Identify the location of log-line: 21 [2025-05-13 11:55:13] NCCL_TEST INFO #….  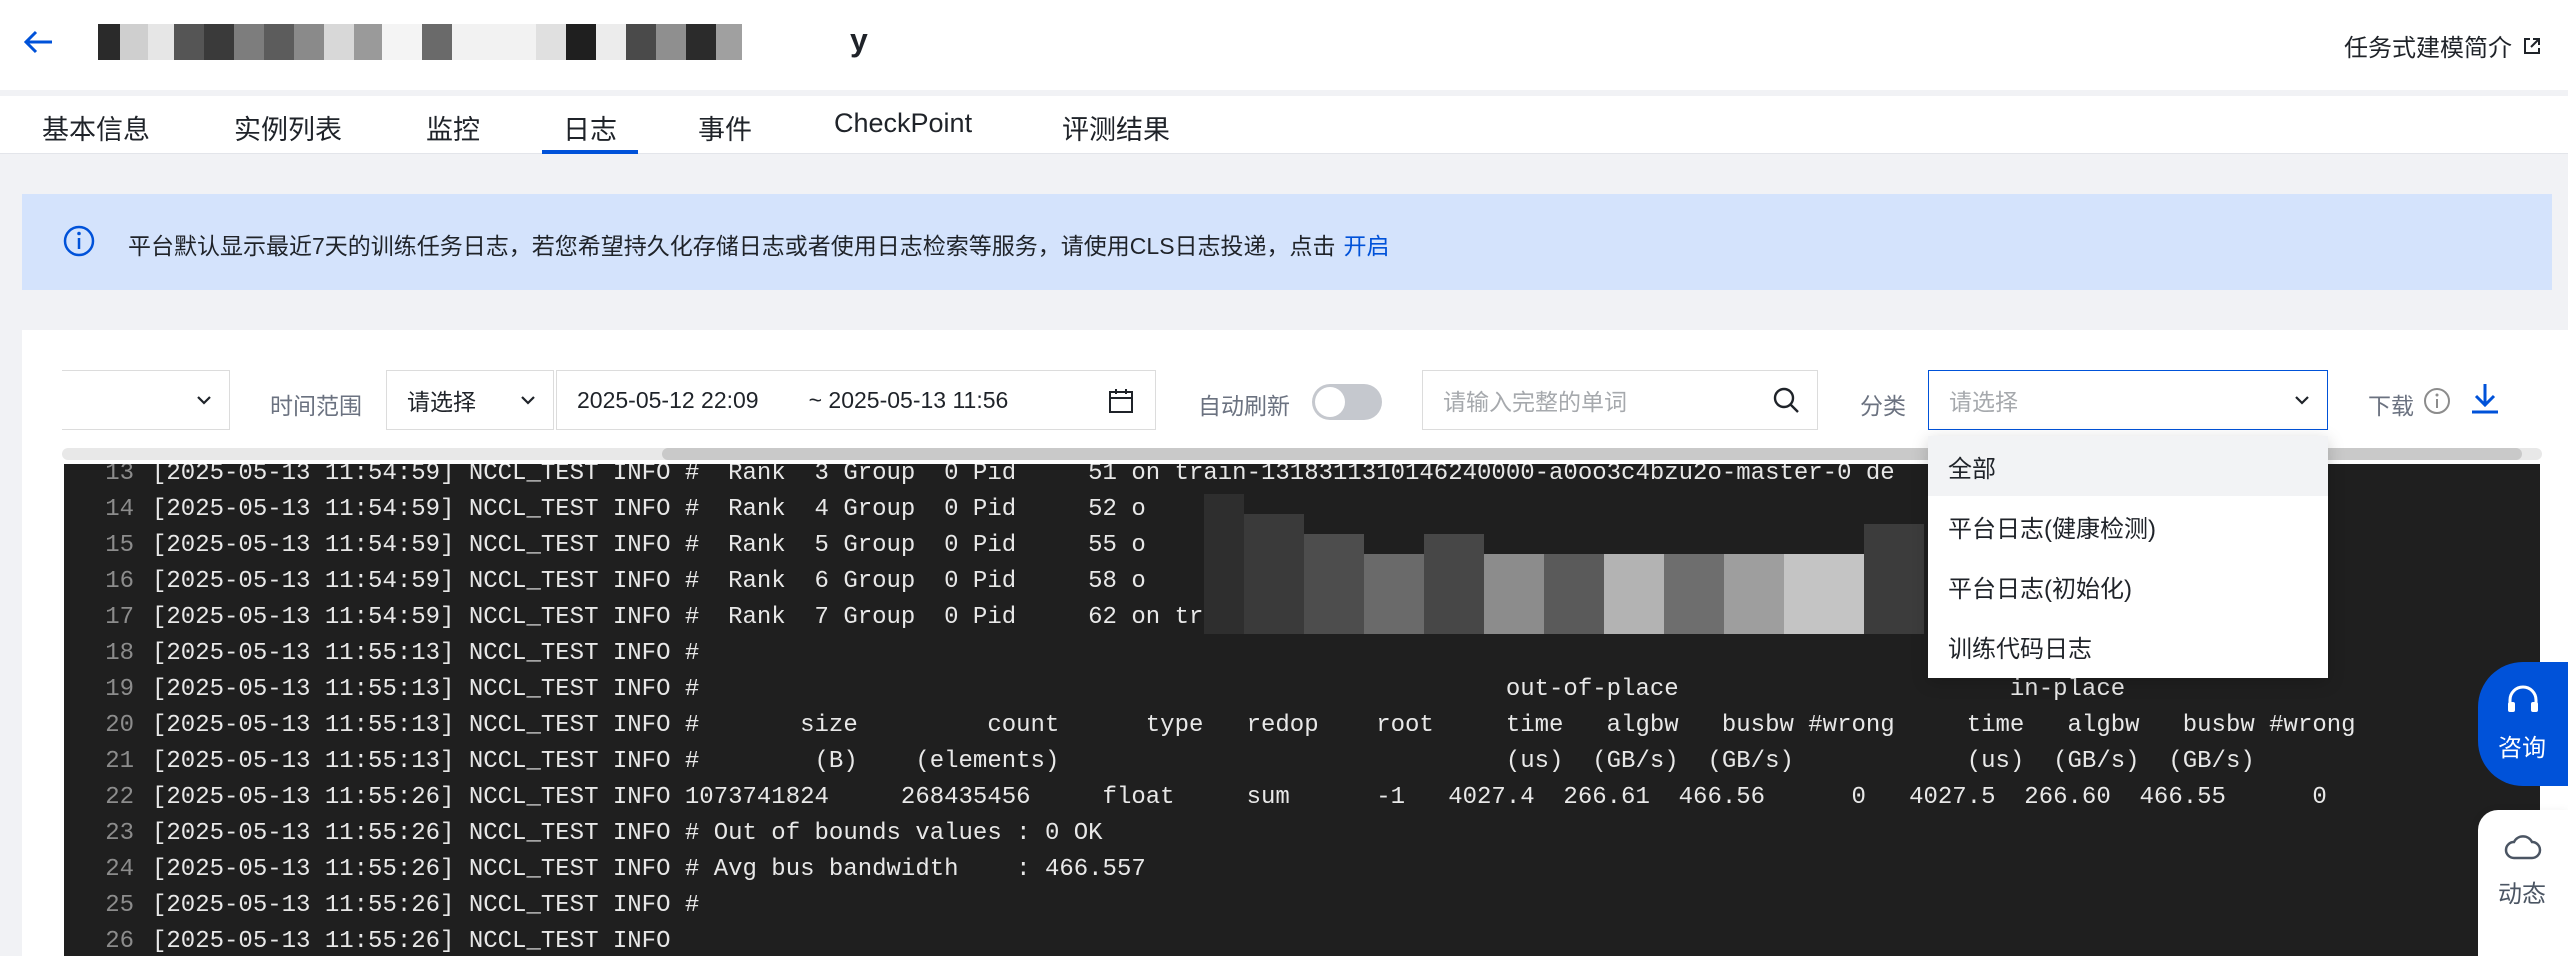
(1159, 766).